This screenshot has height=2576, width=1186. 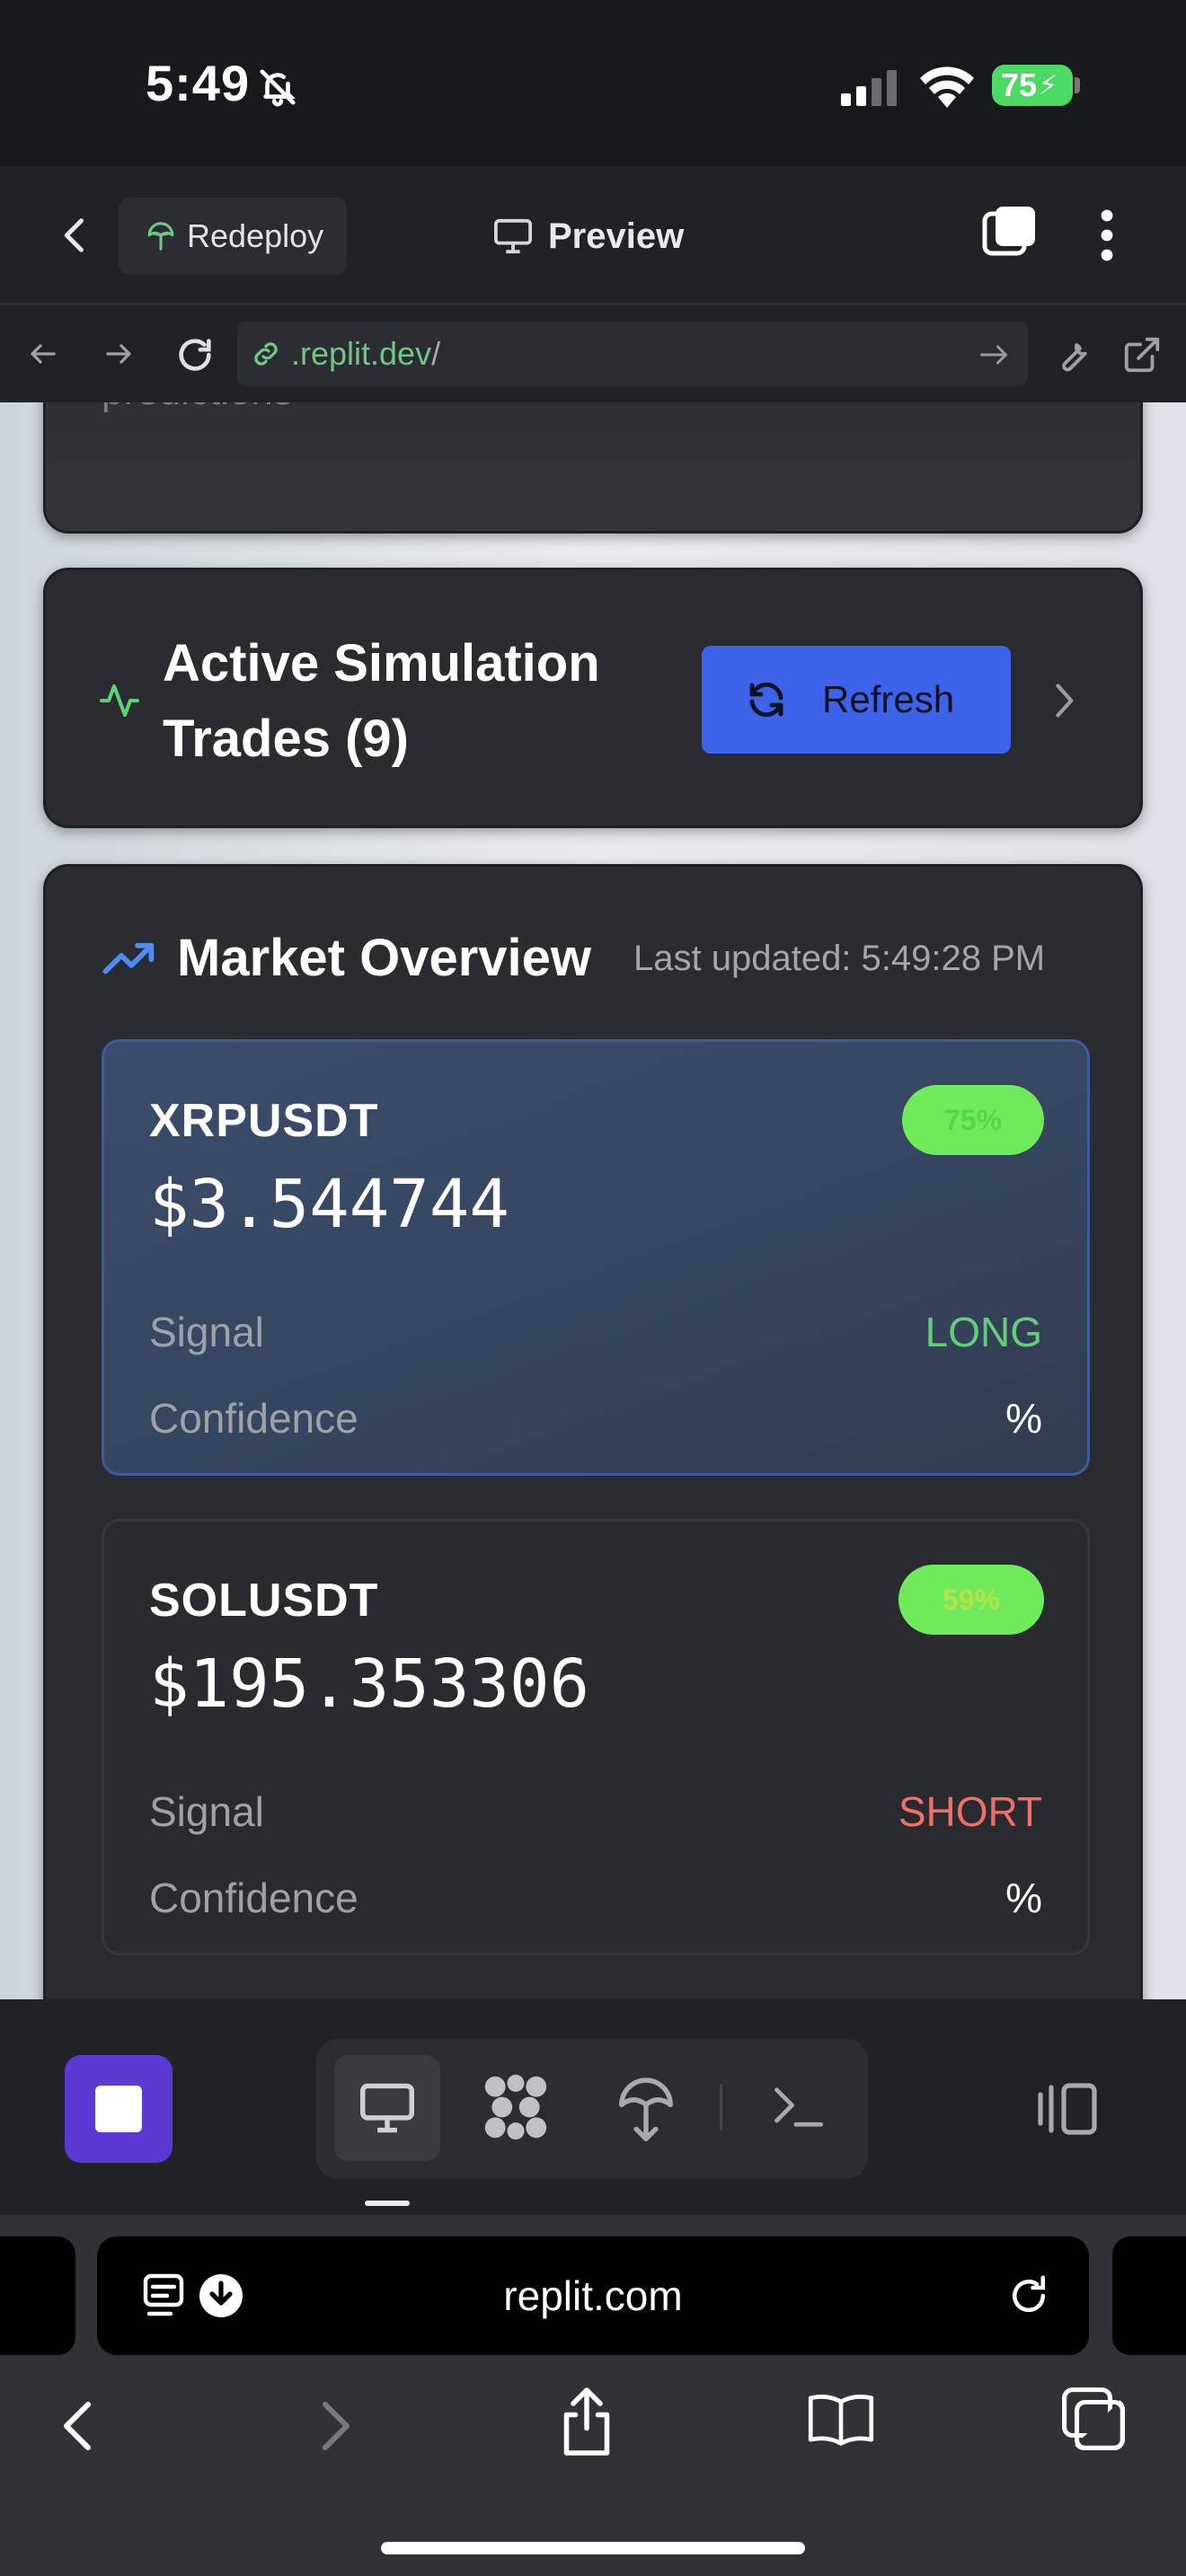 I want to click on preview-label: Preview, so click(x=616, y=236).